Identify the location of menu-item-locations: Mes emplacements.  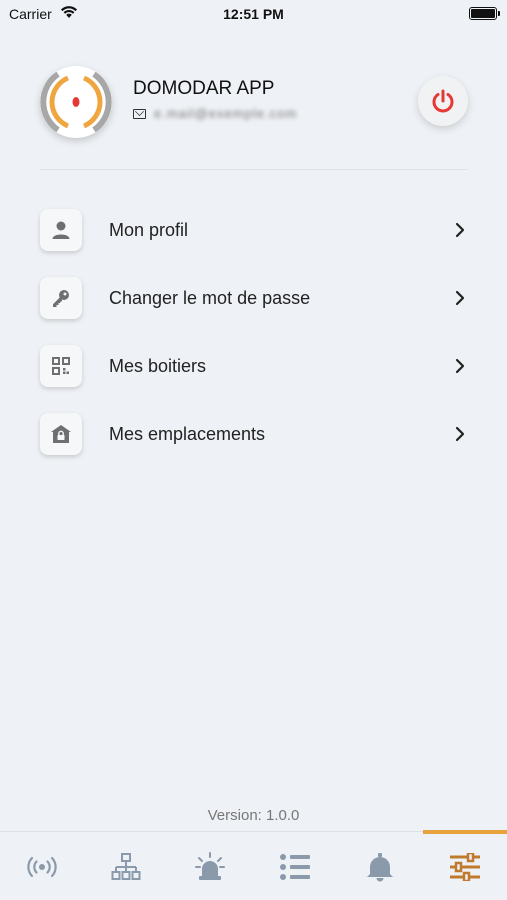
(255, 434).